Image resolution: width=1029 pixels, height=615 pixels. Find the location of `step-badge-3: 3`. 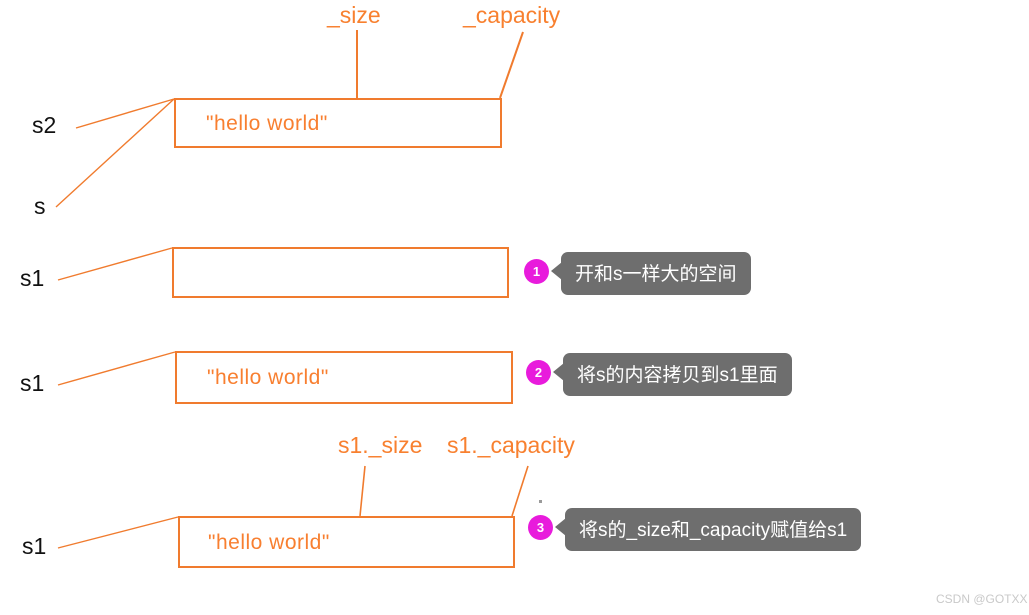

step-badge-3: 3 is located at coordinates (540, 527).